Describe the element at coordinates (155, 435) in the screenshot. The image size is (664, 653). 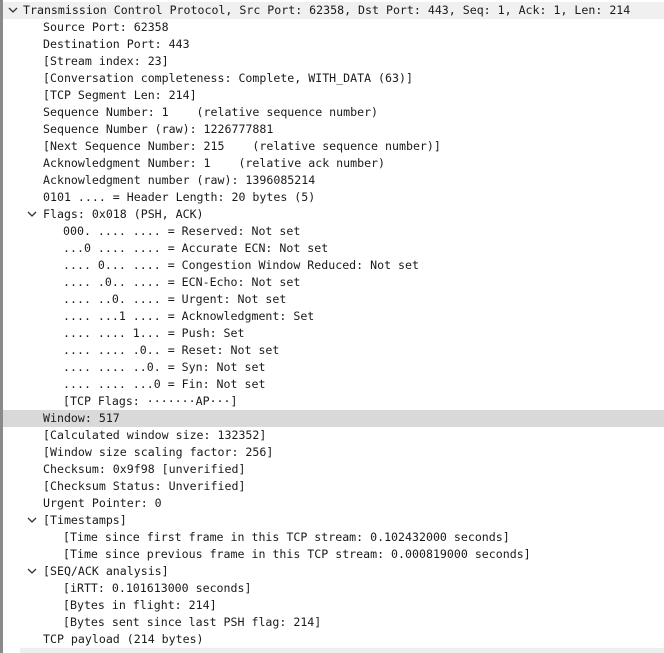
I see `field-label: [Calculated window size: 132352]` at that location.